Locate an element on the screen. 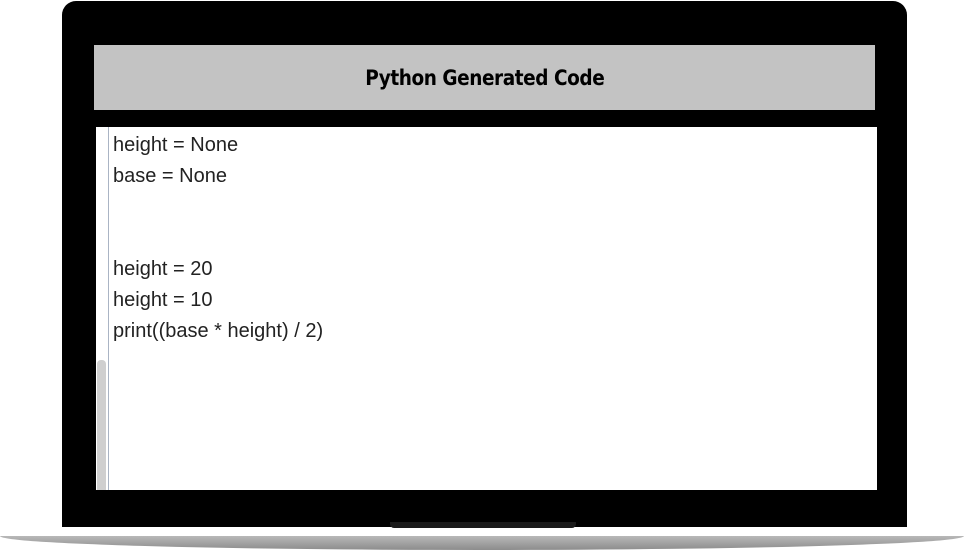 This screenshot has height=550, width=964. scrollbar-thumb is located at coordinates (101, 425).